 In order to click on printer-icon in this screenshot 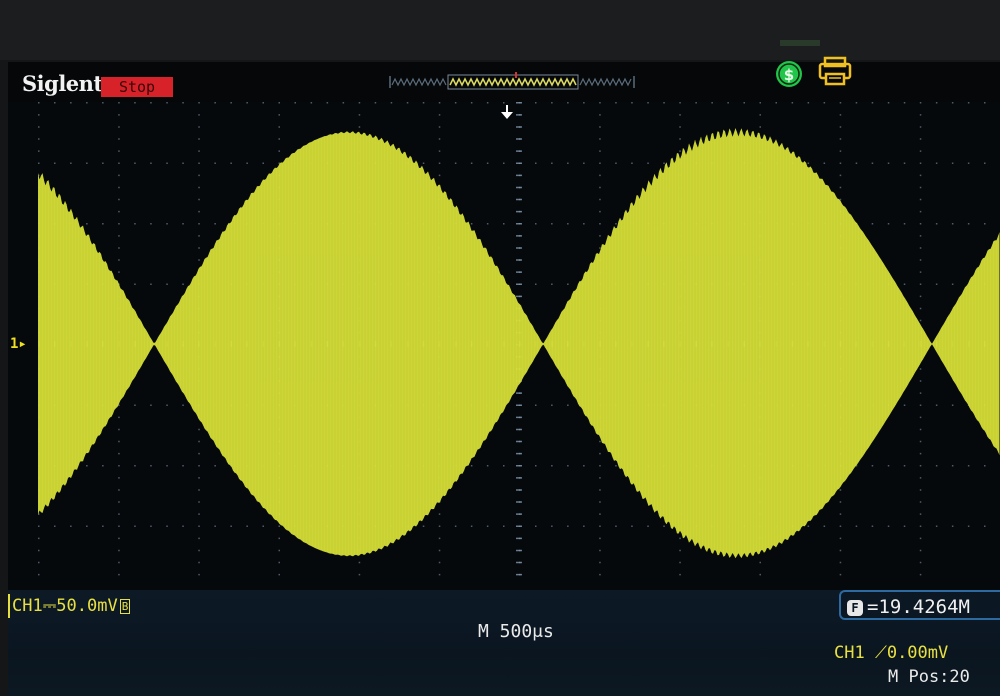, I will do `click(835, 71)`.